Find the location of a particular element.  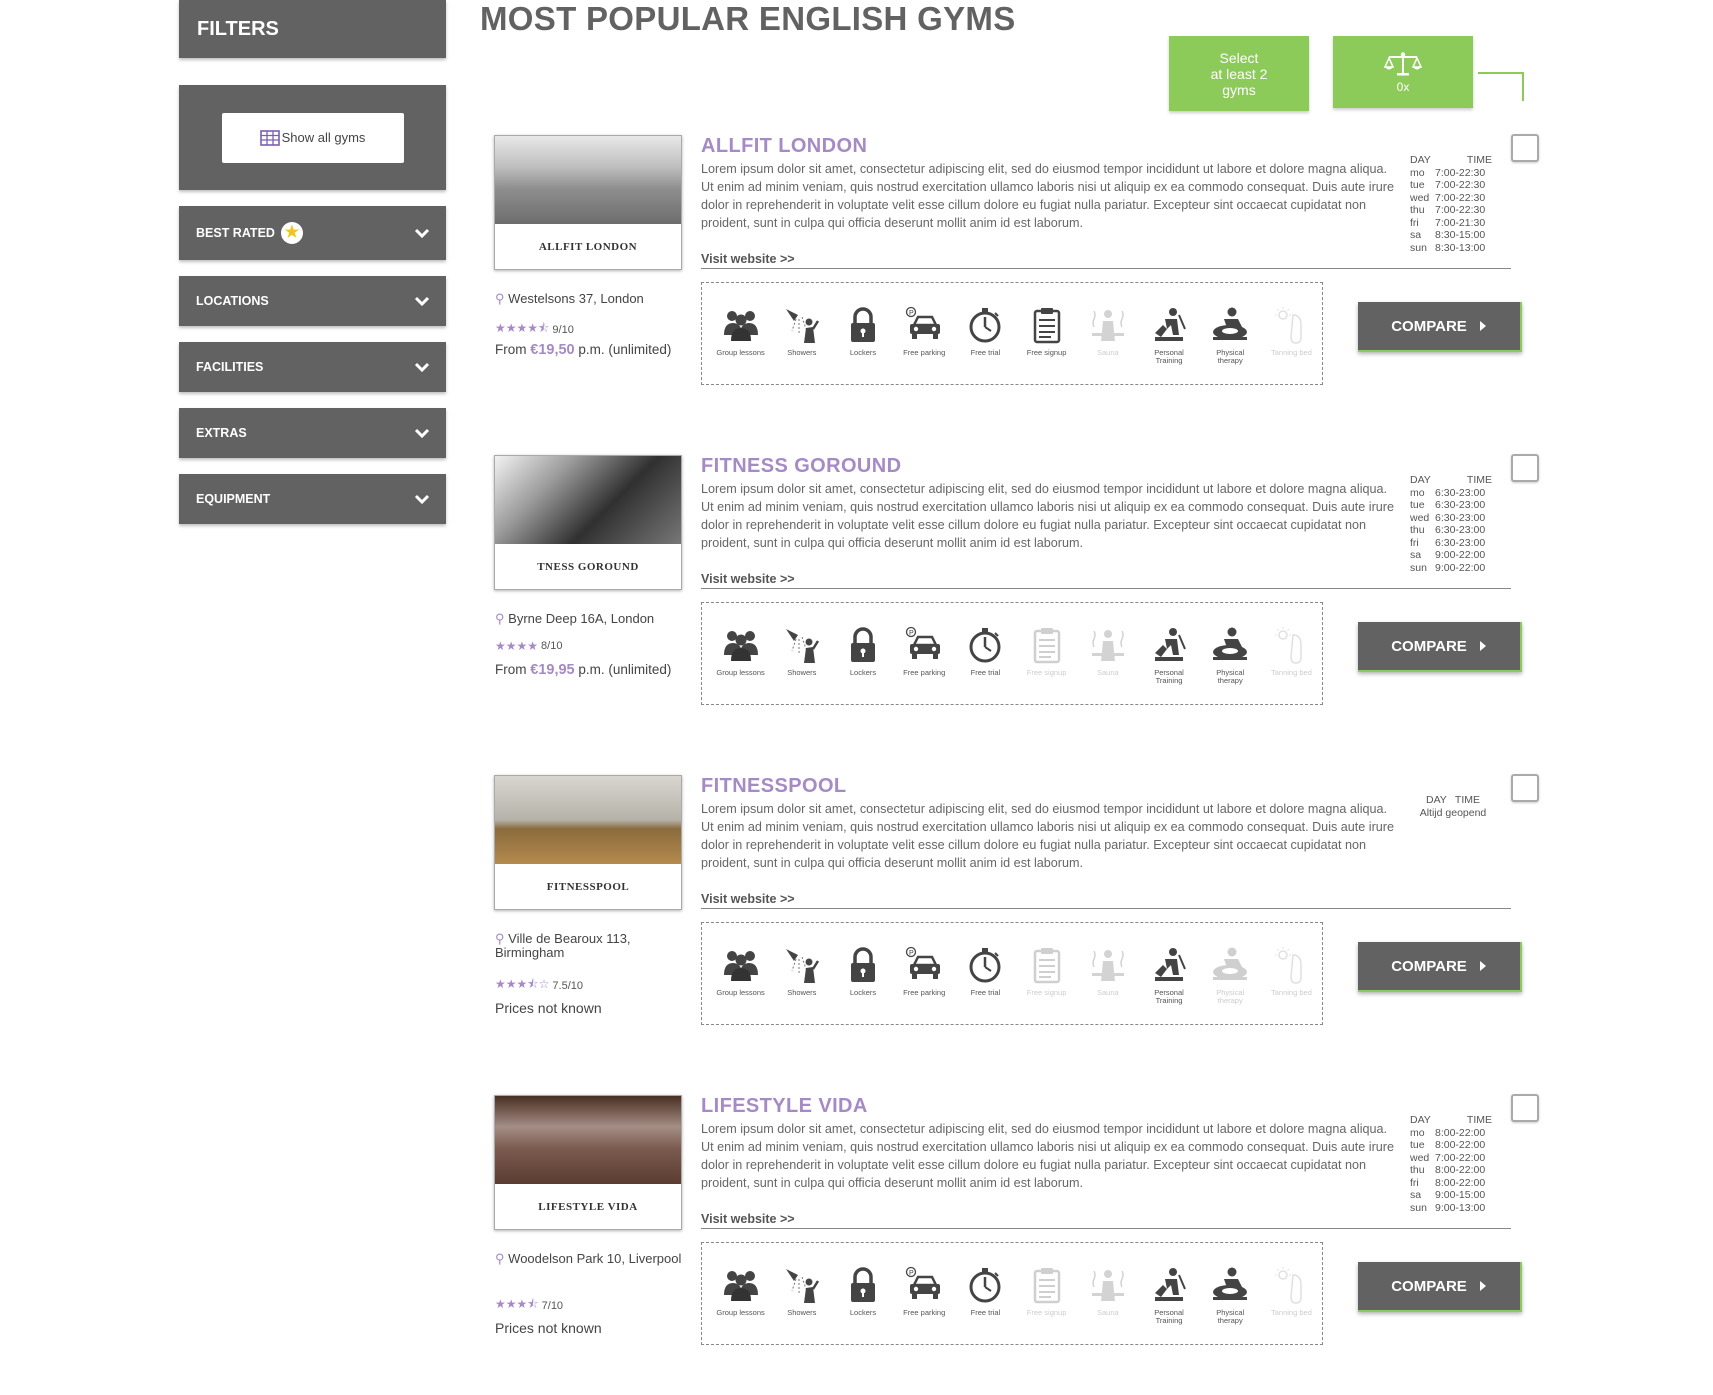

hours-row: tue 7:00-22:30 is located at coordinates (1453, 185).